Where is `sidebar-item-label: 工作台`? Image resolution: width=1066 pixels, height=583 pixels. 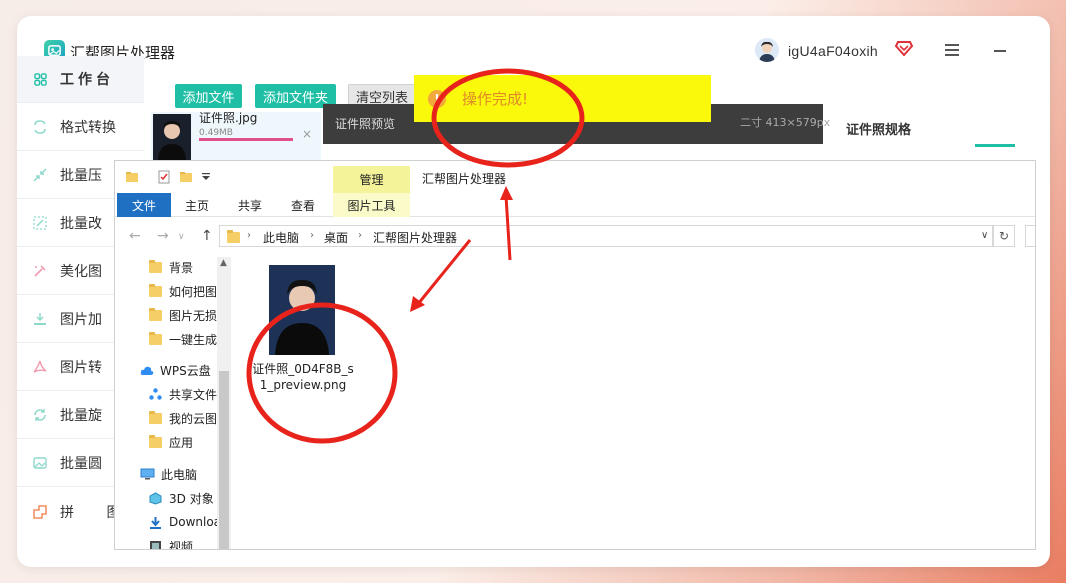 sidebar-item-label: 工作台 is located at coordinates (87, 80).